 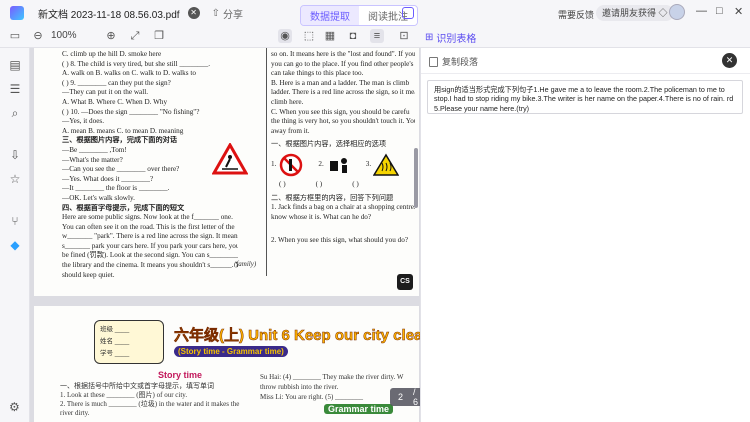 I want to click on import-icon: ⇩, so click(x=15, y=155).